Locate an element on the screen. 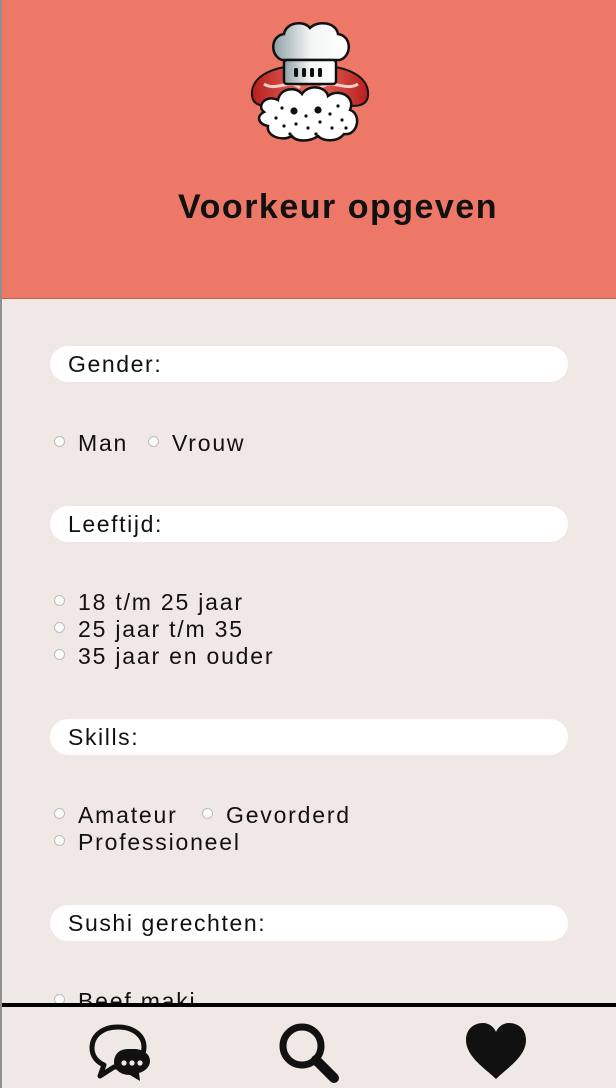 The image size is (616, 1088). skills-option-amateur: Amateur is located at coordinates (116, 815).